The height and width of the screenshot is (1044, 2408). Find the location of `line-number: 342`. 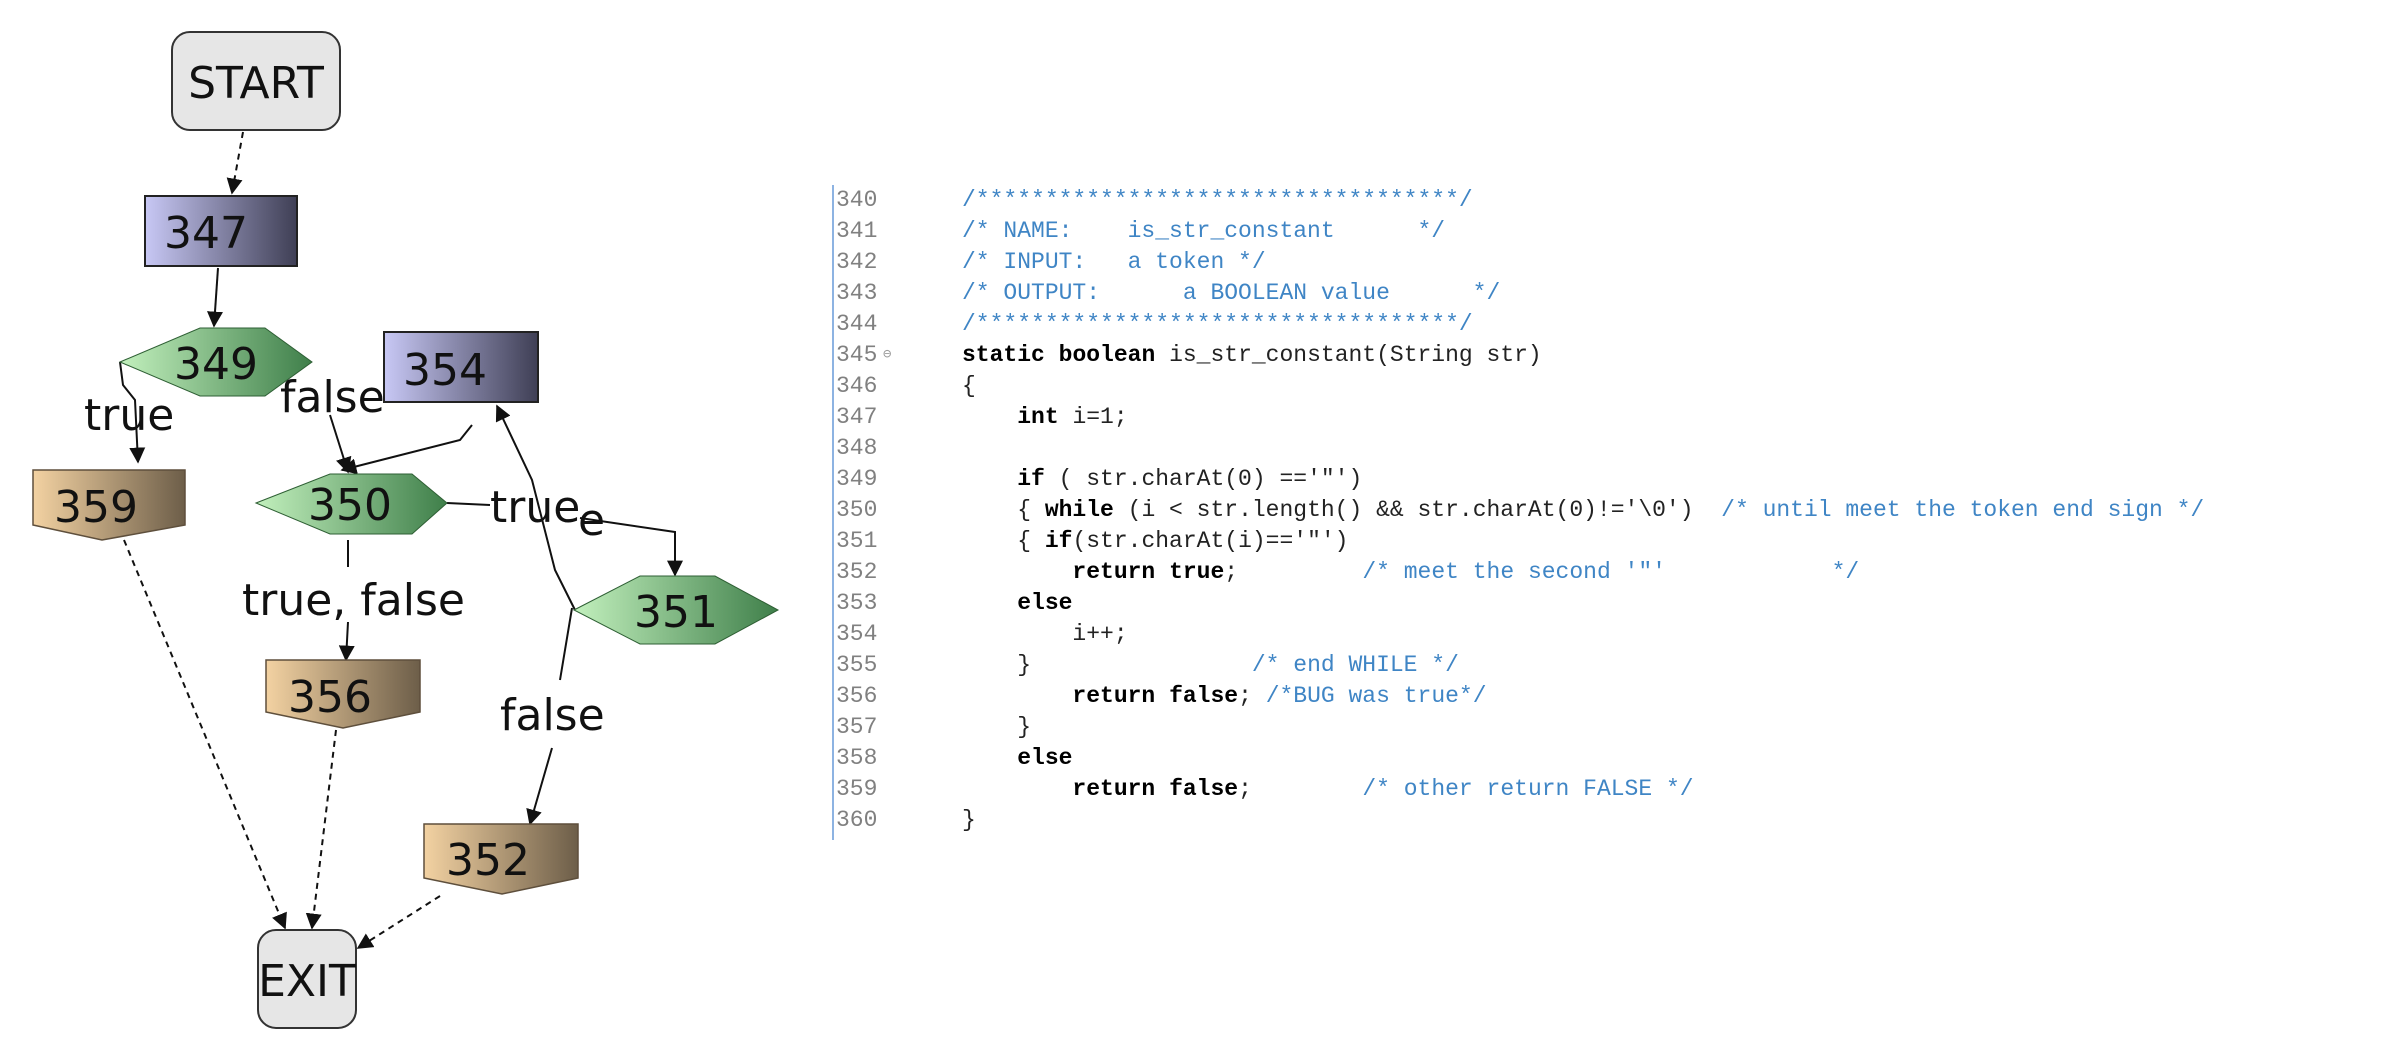

line-number: 342 is located at coordinates (857, 262).